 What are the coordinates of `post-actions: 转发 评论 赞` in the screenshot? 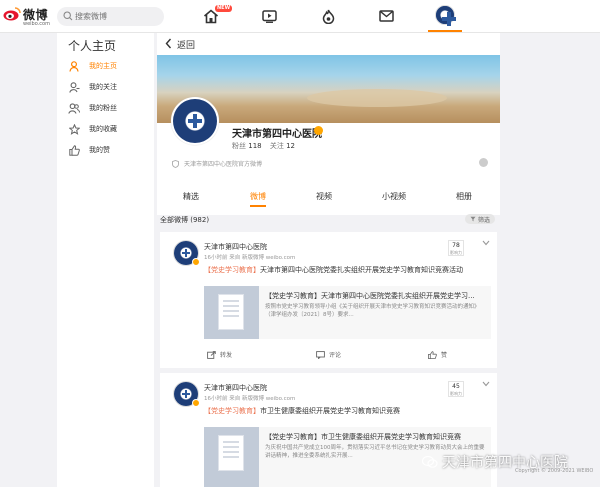 It's located at (328, 355).